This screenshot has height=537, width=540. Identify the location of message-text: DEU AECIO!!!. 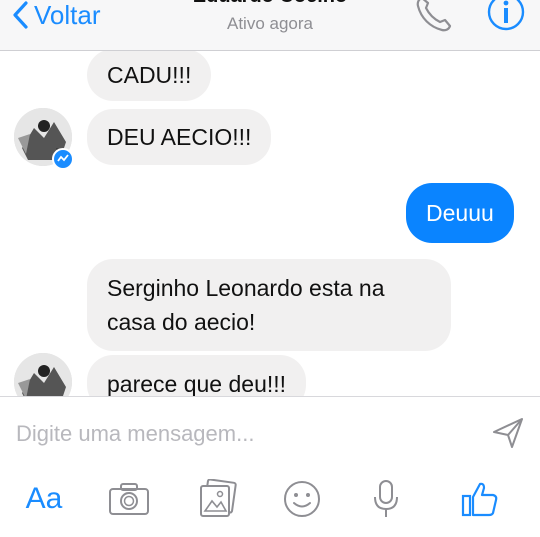
(179, 137).